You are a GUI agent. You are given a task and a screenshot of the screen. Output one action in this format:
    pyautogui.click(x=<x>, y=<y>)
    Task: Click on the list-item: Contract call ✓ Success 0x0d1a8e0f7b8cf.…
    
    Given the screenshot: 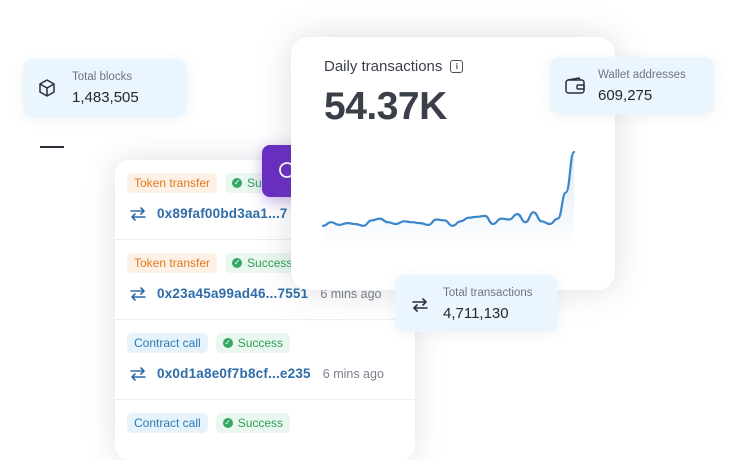 What is the action you would take?
    pyautogui.click(x=265, y=360)
    